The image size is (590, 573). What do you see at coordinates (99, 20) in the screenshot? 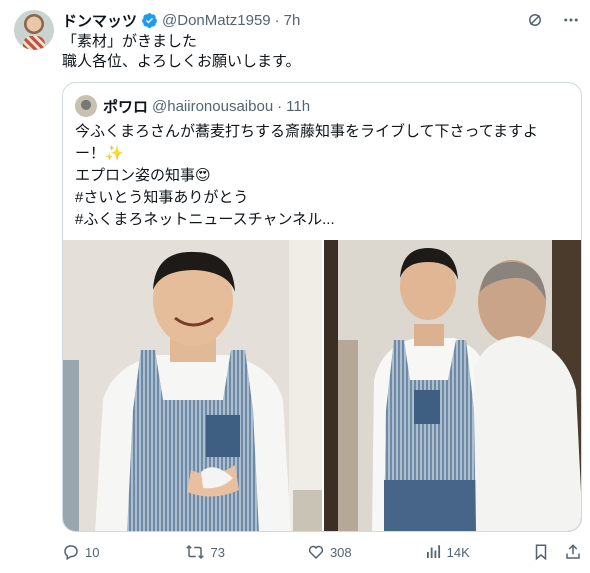
I see `display-name: ドンマッツ` at bounding box center [99, 20].